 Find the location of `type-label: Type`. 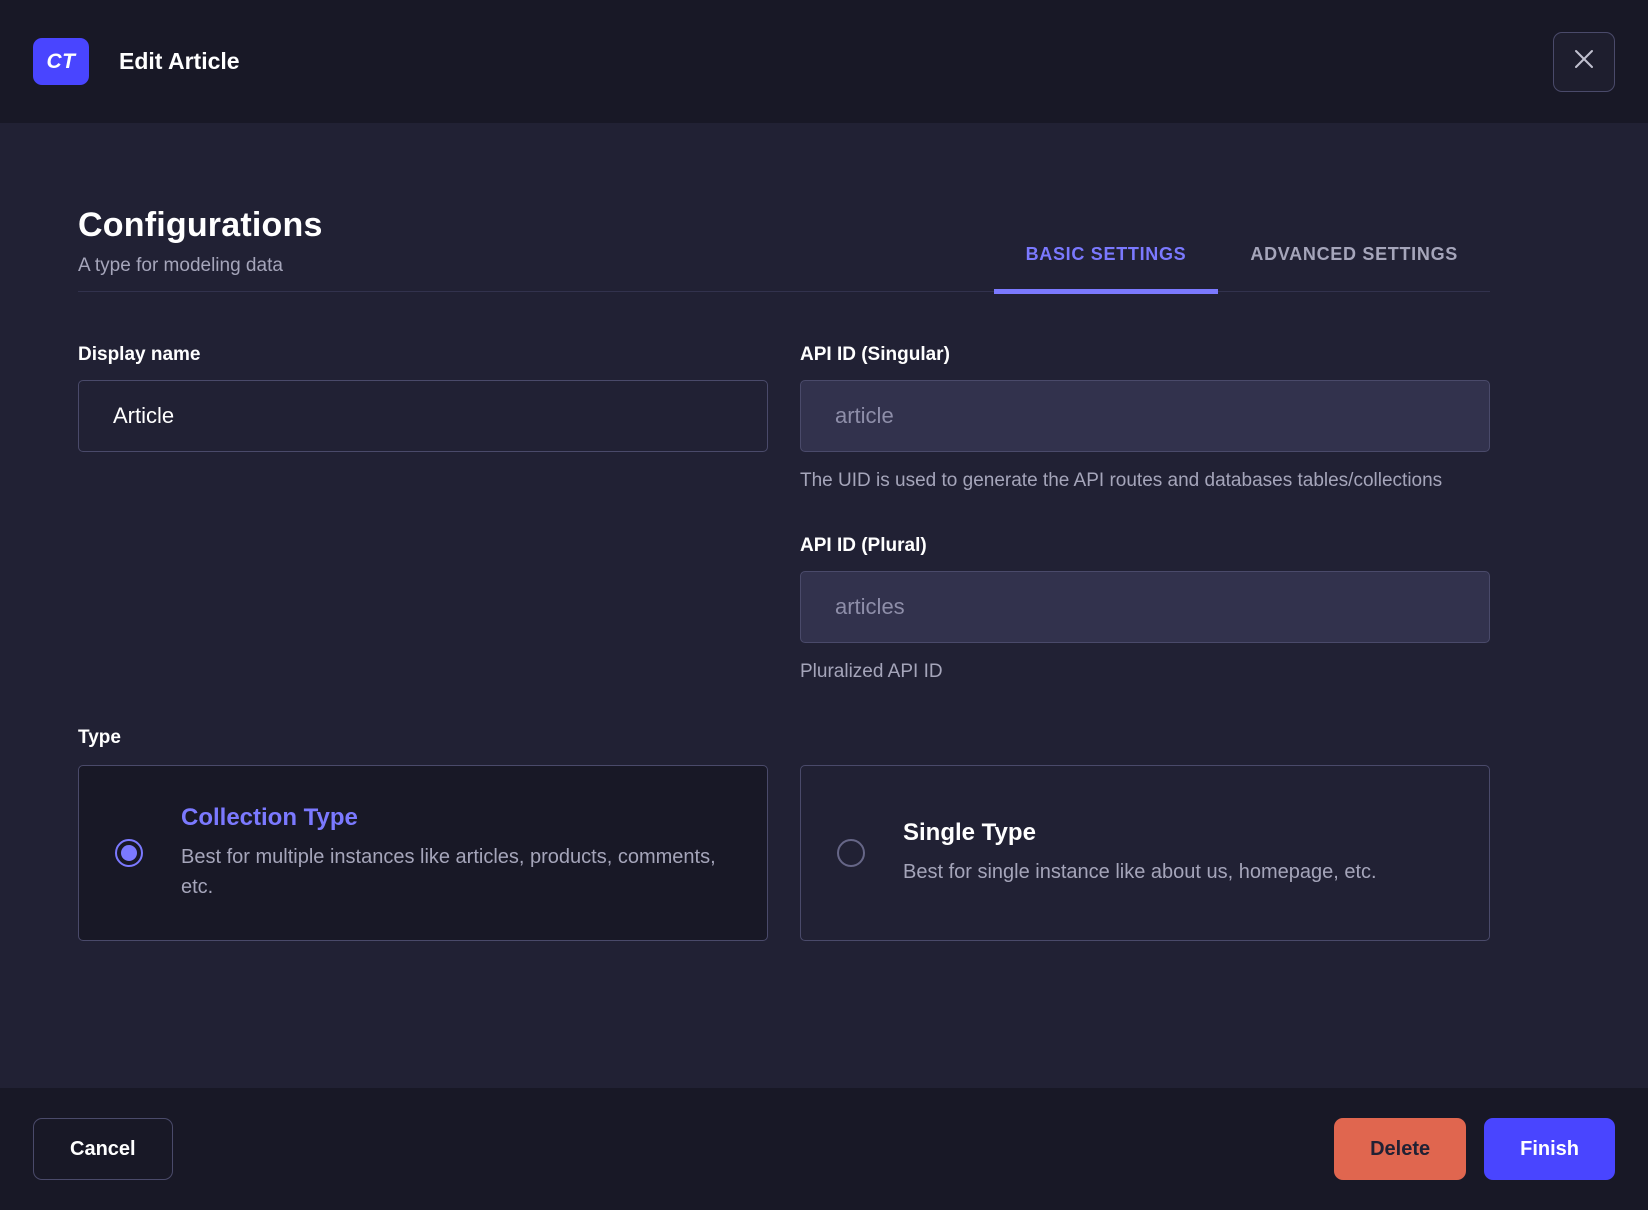

type-label: Type is located at coordinates (99, 737).